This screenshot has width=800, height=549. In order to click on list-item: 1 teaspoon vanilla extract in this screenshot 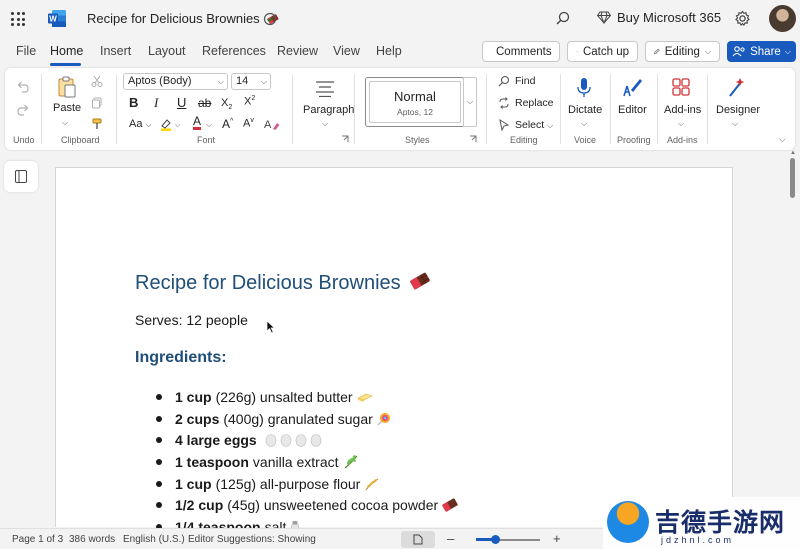, I will do `click(296, 462)`.